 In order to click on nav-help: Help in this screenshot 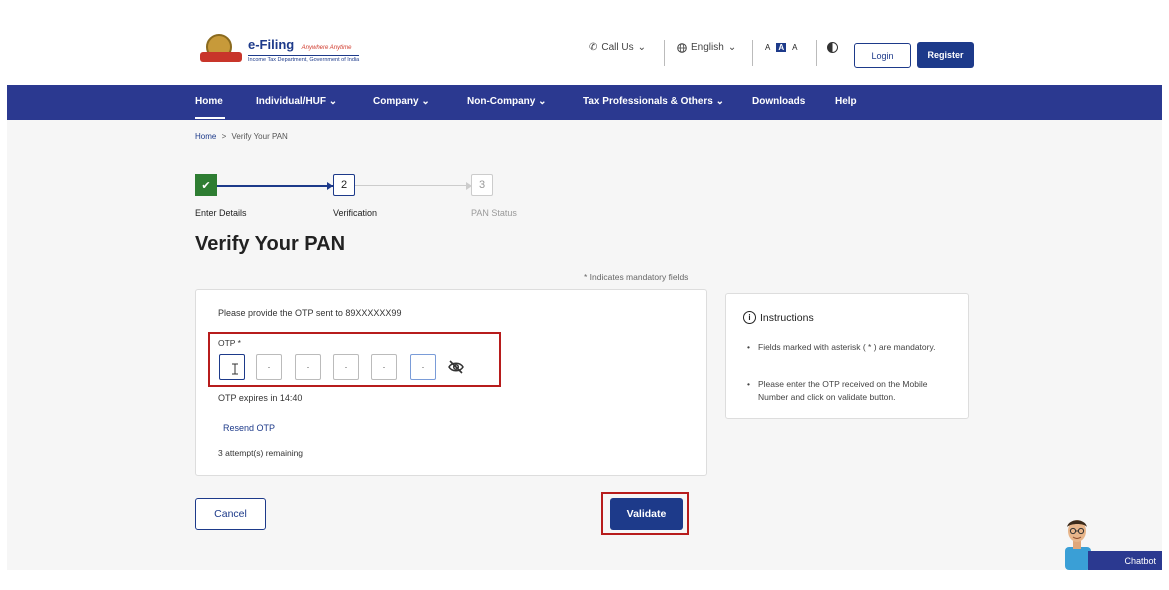, I will do `click(846, 101)`.